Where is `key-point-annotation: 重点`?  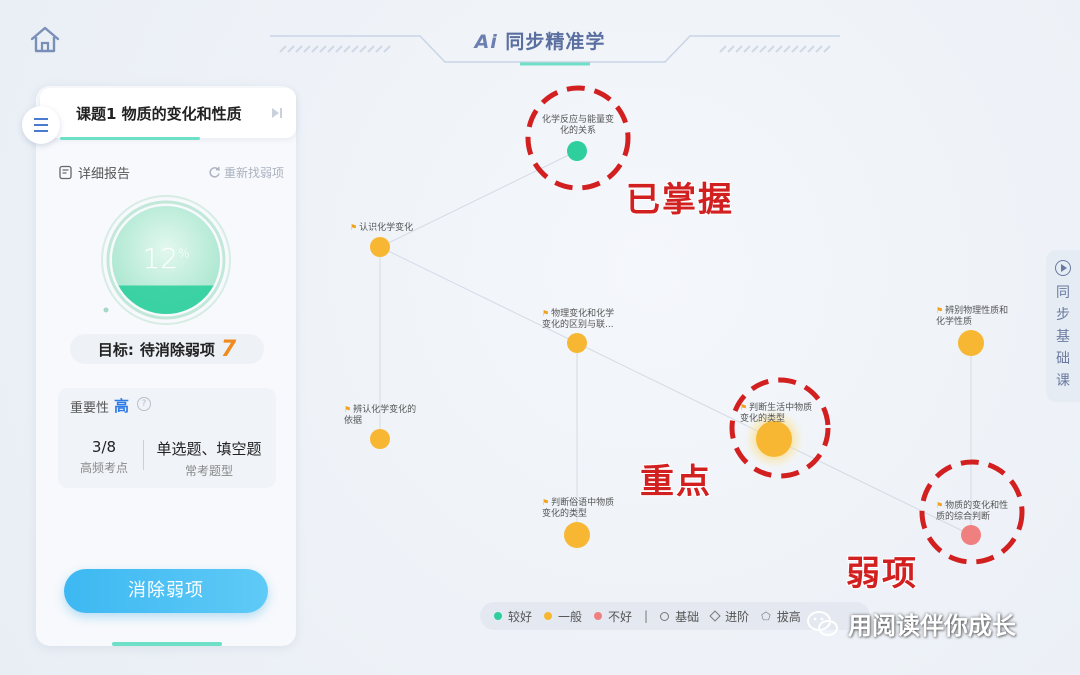 key-point-annotation: 重点 is located at coordinates (676, 482).